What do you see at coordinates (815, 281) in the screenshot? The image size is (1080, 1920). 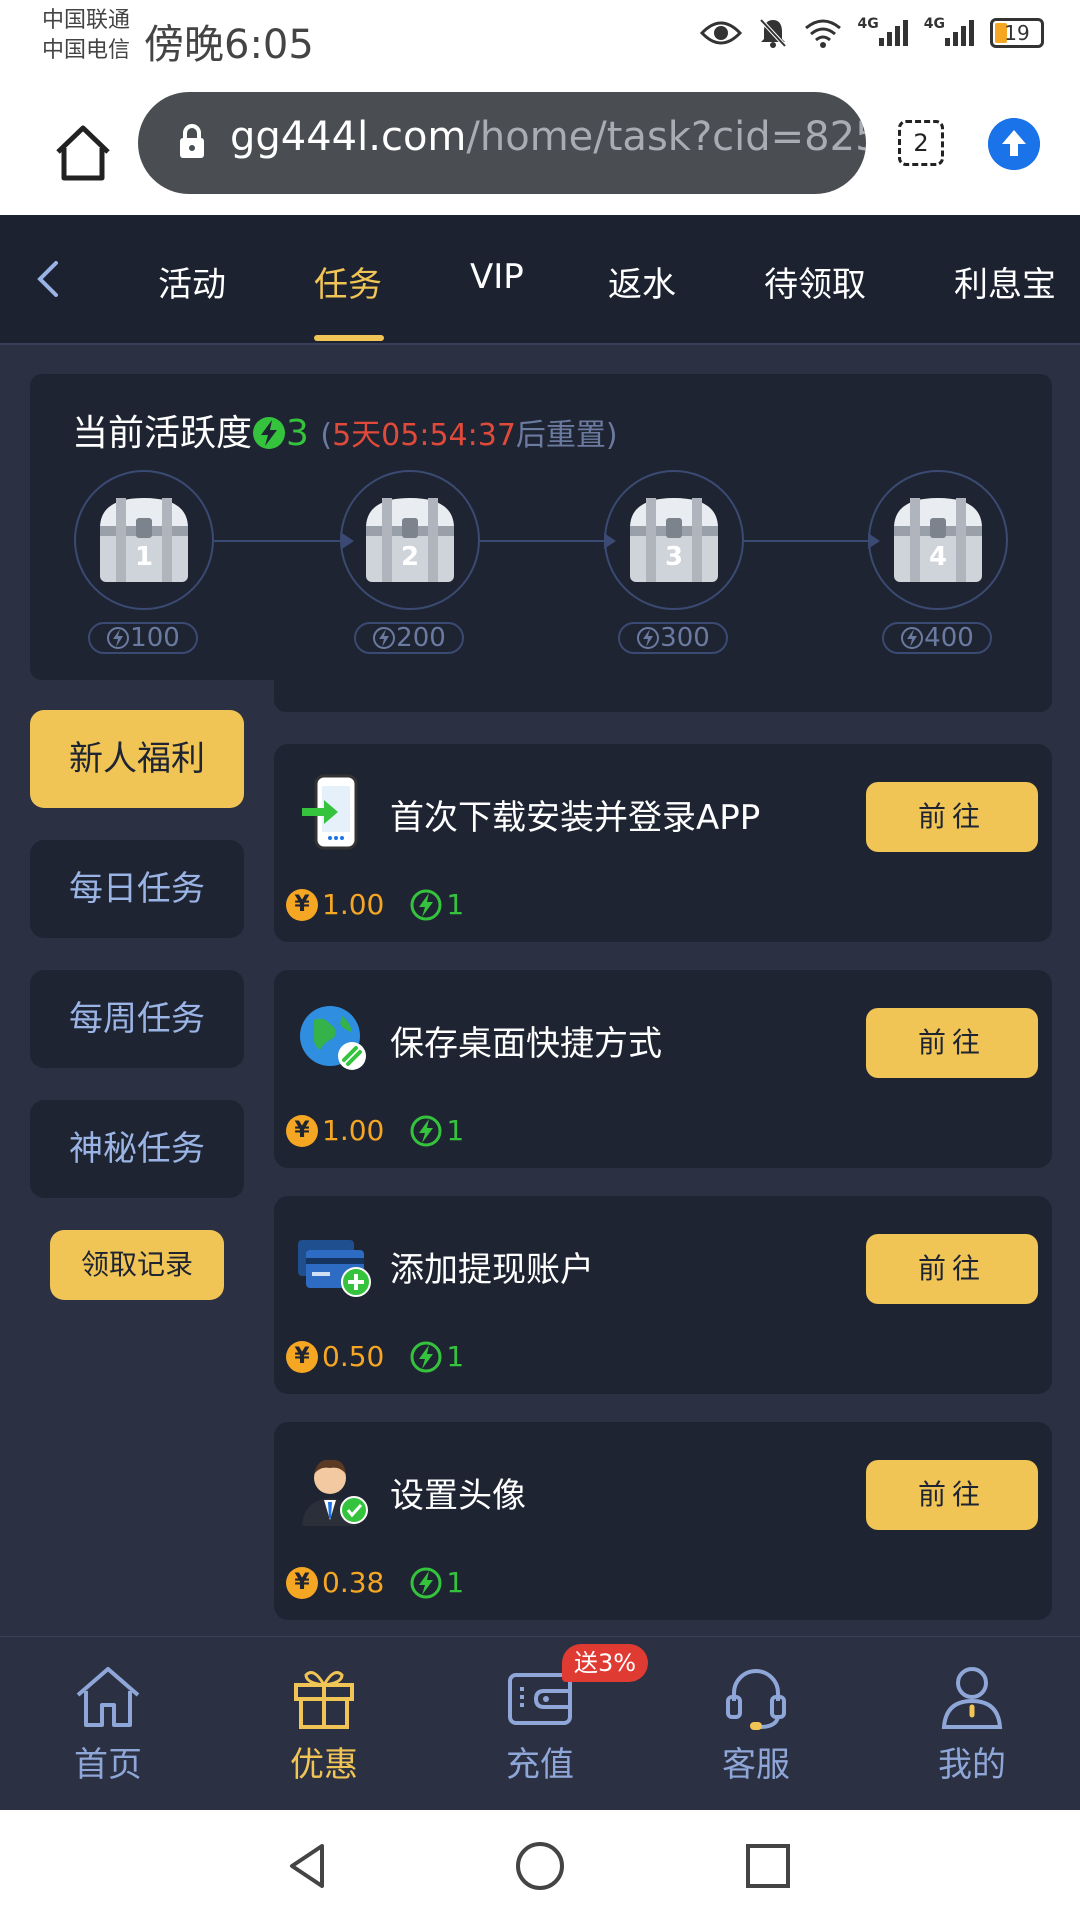 I see `tab-pending: 待领取` at bounding box center [815, 281].